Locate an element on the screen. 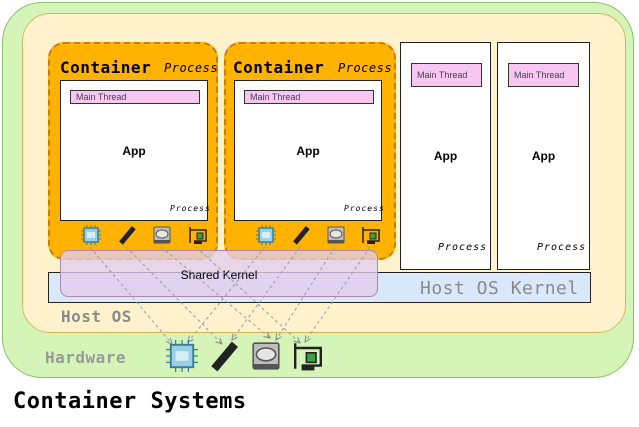 The image size is (639, 427). shared-kernel-label: Shared Kernel is located at coordinates (219, 275).